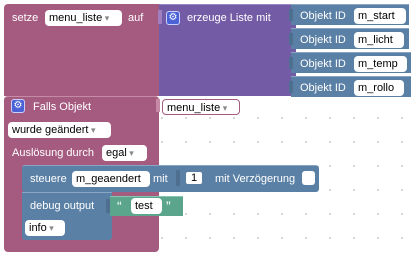 This screenshot has height=260, width=416. I want to click on set-prefix: setze, so click(25, 18).